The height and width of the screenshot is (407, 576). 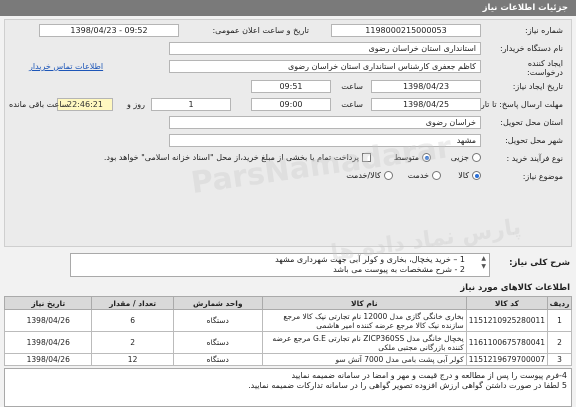 I want to click on page-title: جزئیات اطلاعات نیاز, so click(x=525, y=8).